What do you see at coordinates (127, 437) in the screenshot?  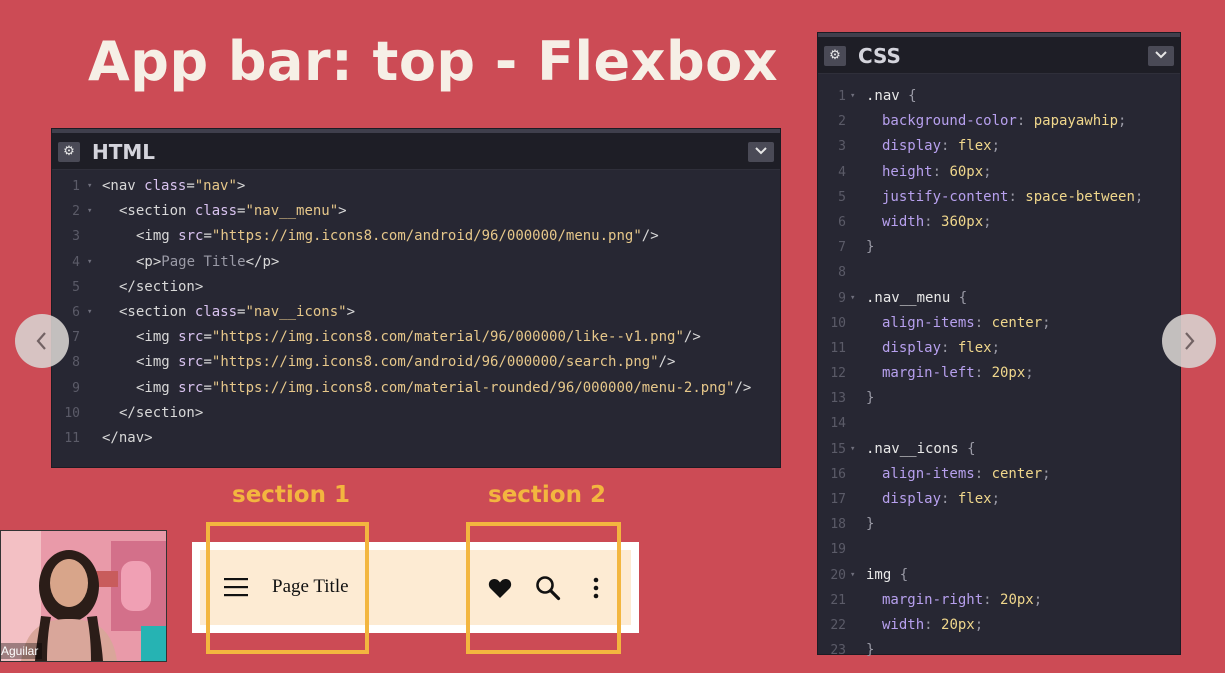 I see `code-text: </nav>` at bounding box center [127, 437].